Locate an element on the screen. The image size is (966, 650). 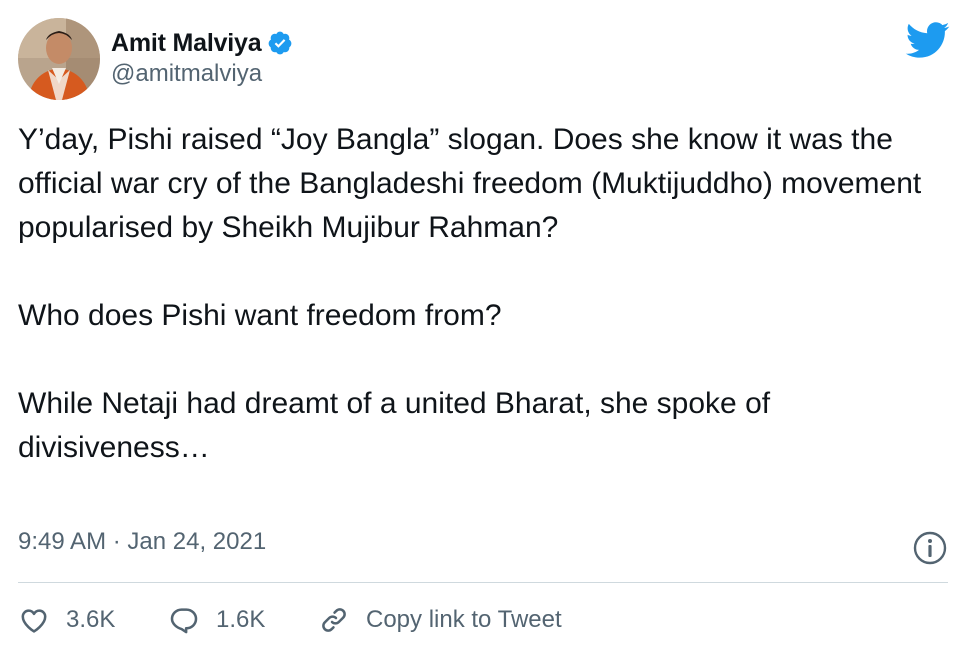
author-name-row: Amit Malviya is located at coordinates (202, 43).